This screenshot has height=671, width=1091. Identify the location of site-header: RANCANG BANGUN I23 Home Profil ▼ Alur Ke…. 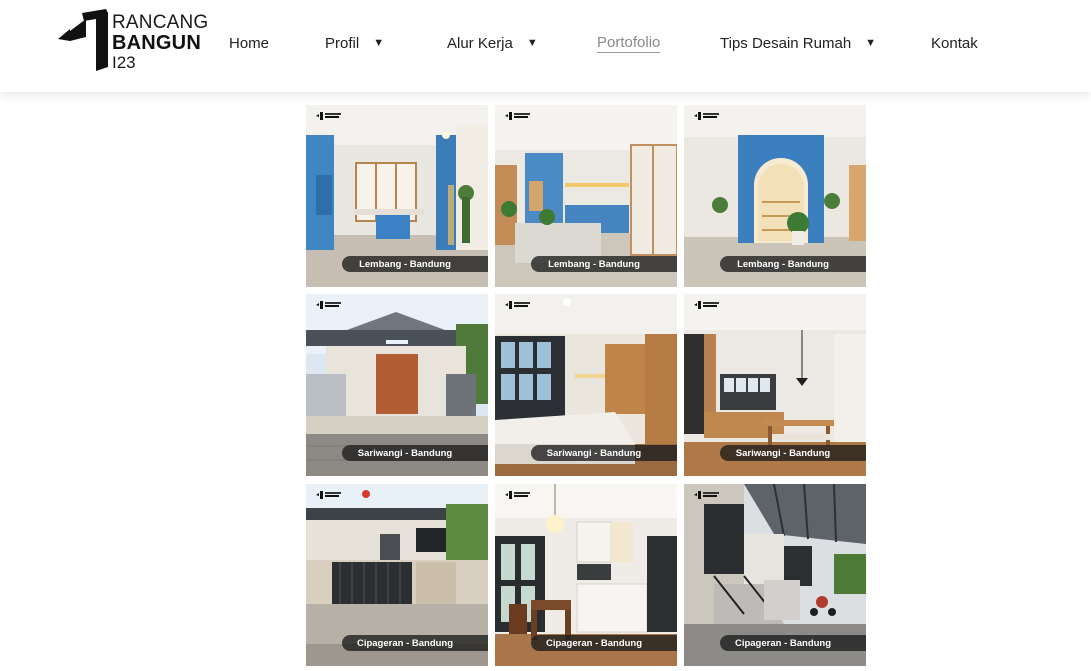
(545, 46).